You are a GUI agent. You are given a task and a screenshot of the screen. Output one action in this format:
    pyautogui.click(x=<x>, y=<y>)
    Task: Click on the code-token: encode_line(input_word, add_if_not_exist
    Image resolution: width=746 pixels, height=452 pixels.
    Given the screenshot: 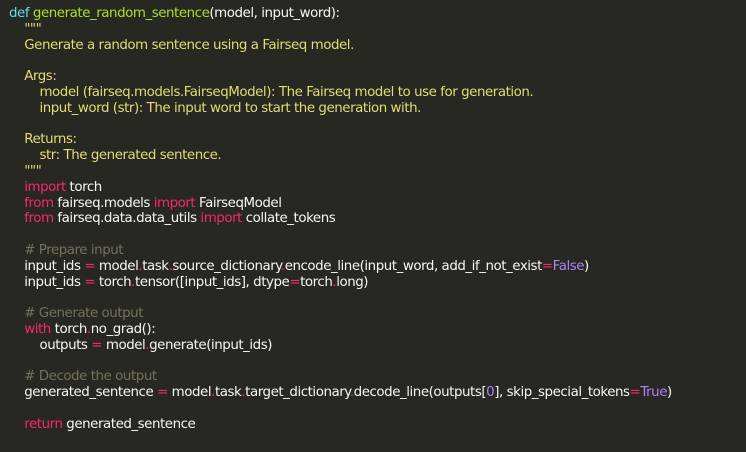 What is the action you would take?
    pyautogui.click(x=413, y=266)
    